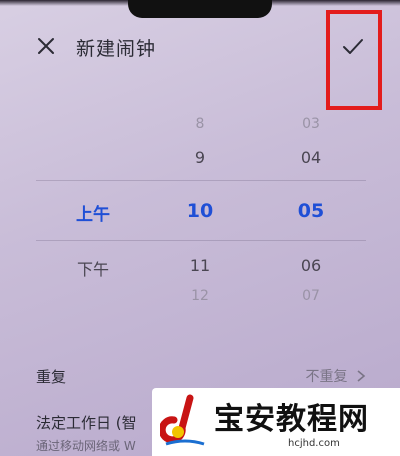 The width and height of the screenshot is (400, 456). Describe the element at coordinates (354, 60) in the screenshot. I see `annotation-highlight-box` at that location.